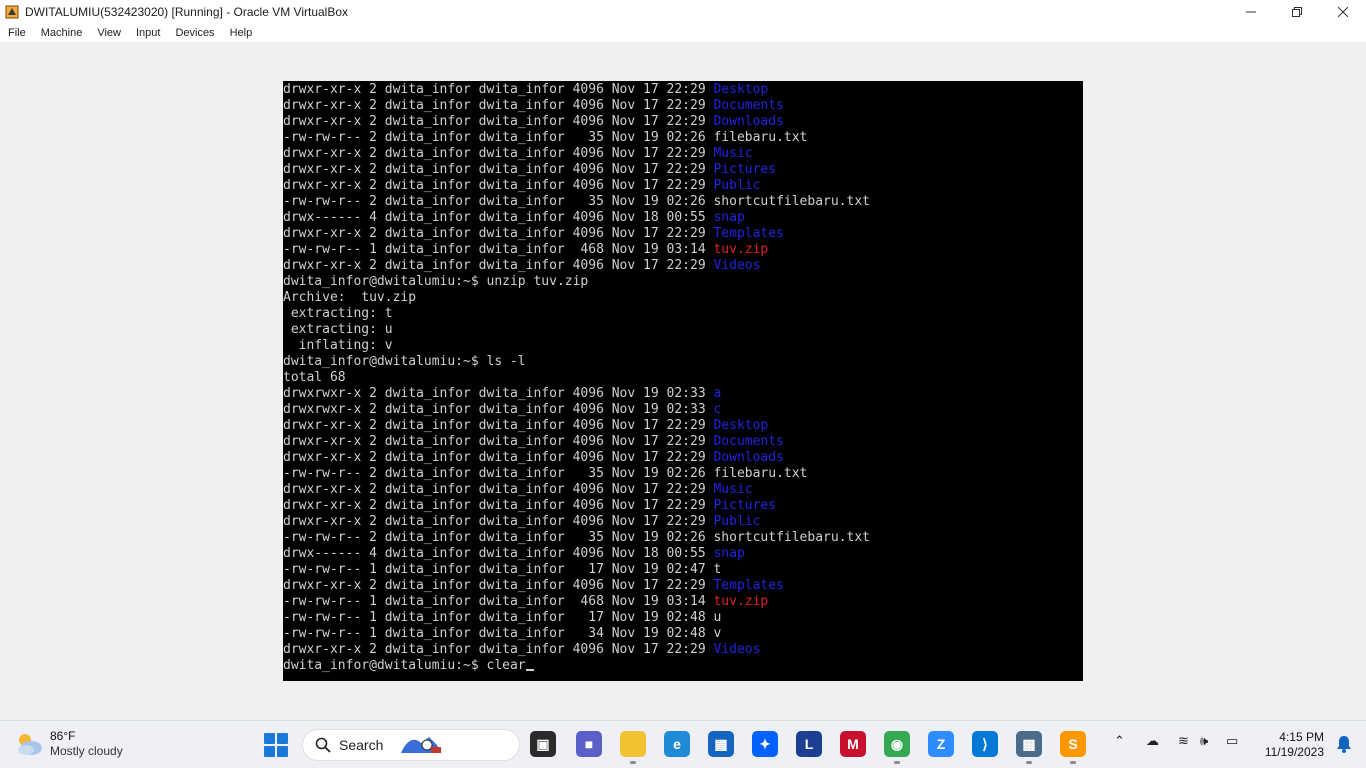 The image size is (1366, 768). I want to click on close-button, so click(1343, 11).